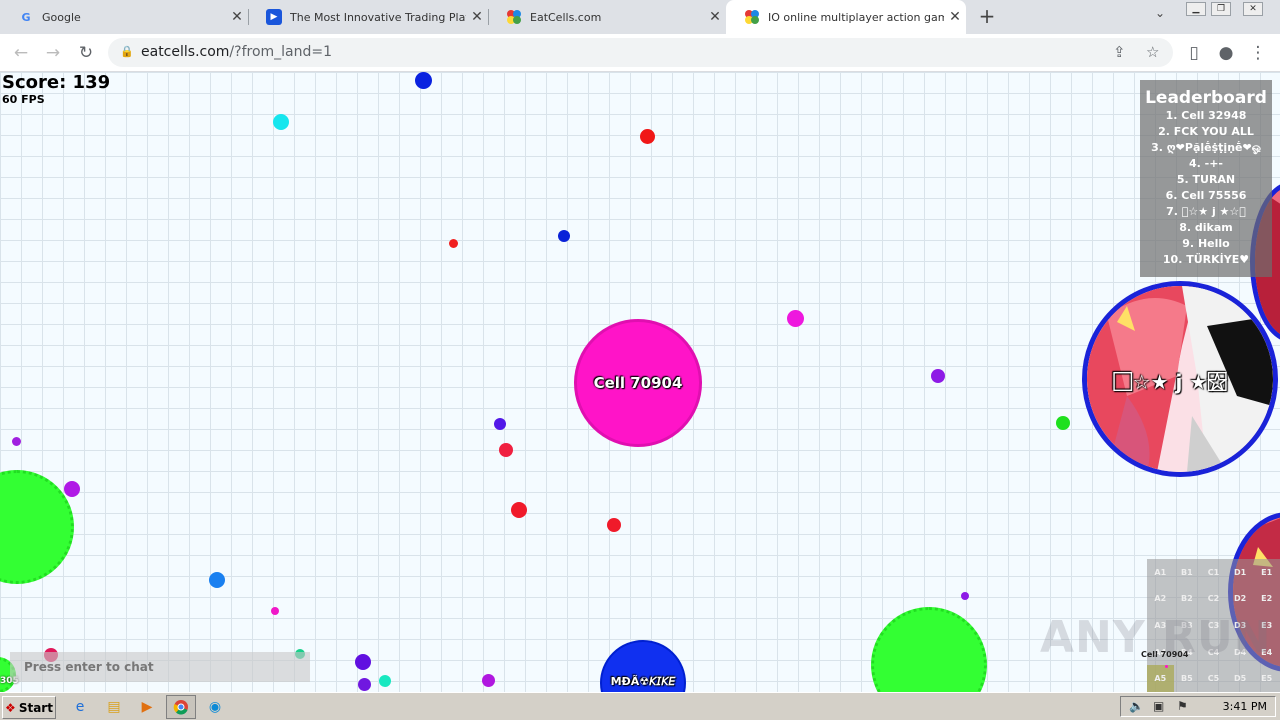  I want to click on chat-input: Press enter to chat, so click(160, 667).